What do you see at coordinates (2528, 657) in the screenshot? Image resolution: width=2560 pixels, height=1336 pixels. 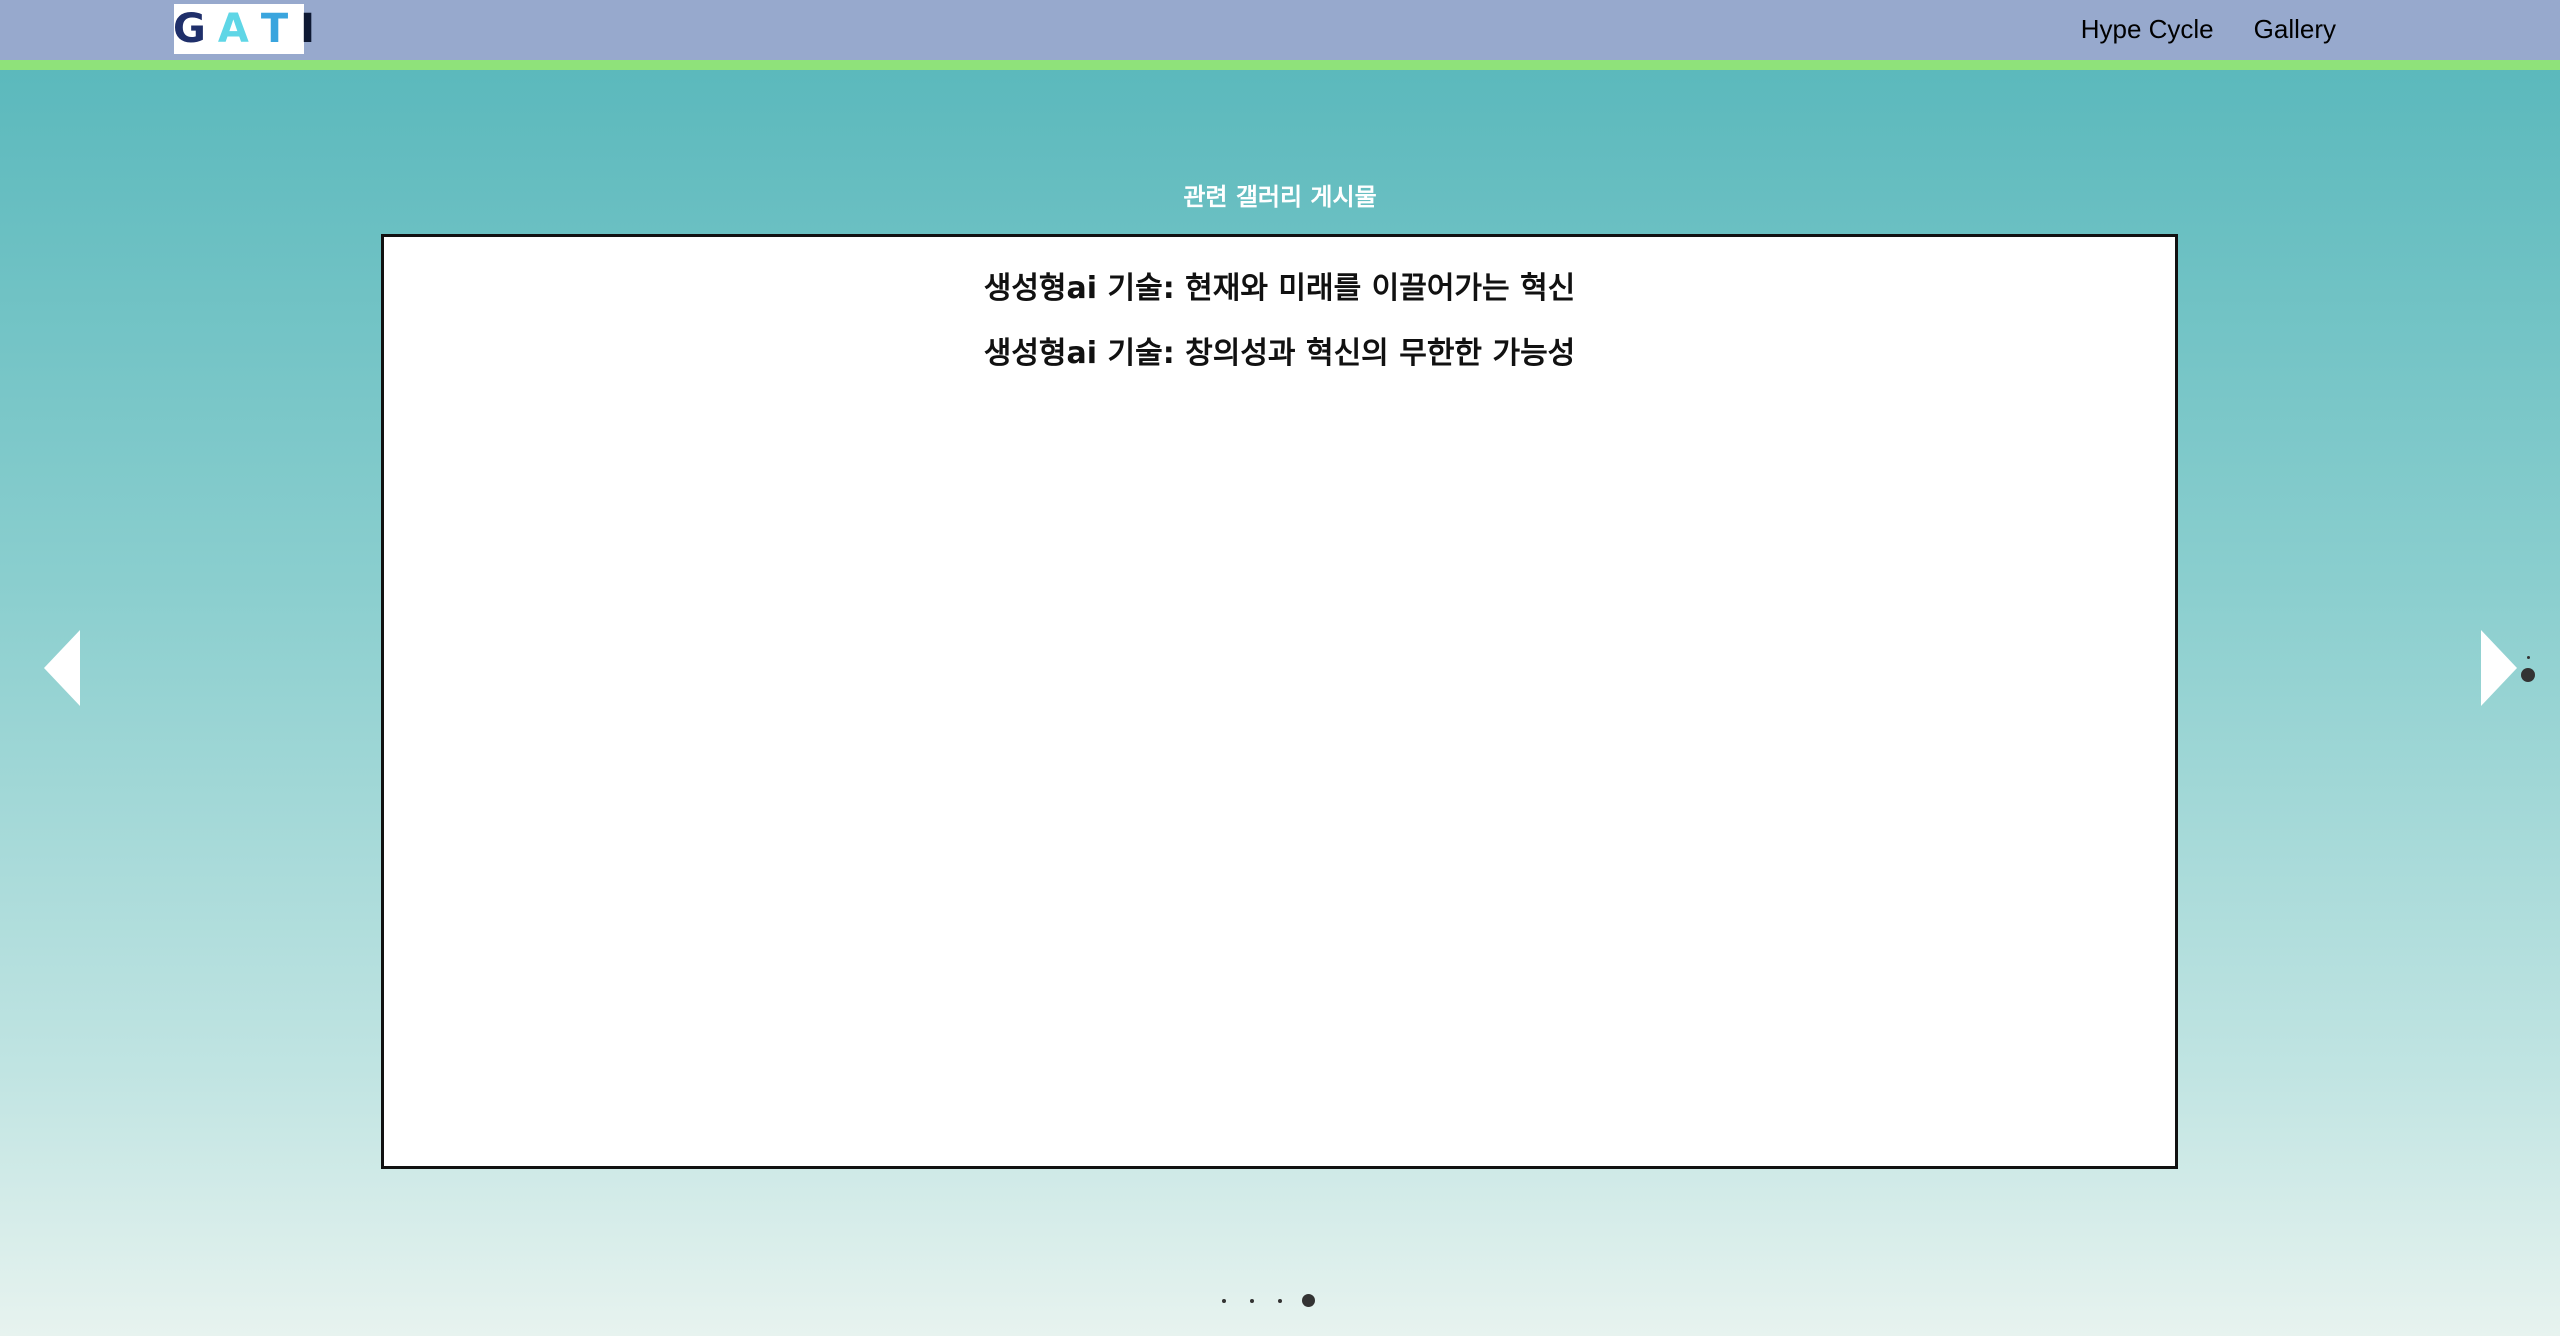 I see `side-indicator-dot` at bounding box center [2528, 657].